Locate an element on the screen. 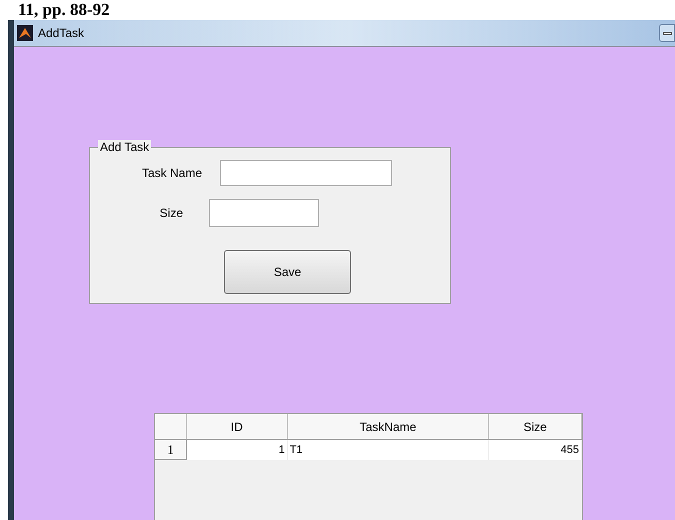 The height and width of the screenshot is (520, 675). field-label: Size is located at coordinates (171, 213).